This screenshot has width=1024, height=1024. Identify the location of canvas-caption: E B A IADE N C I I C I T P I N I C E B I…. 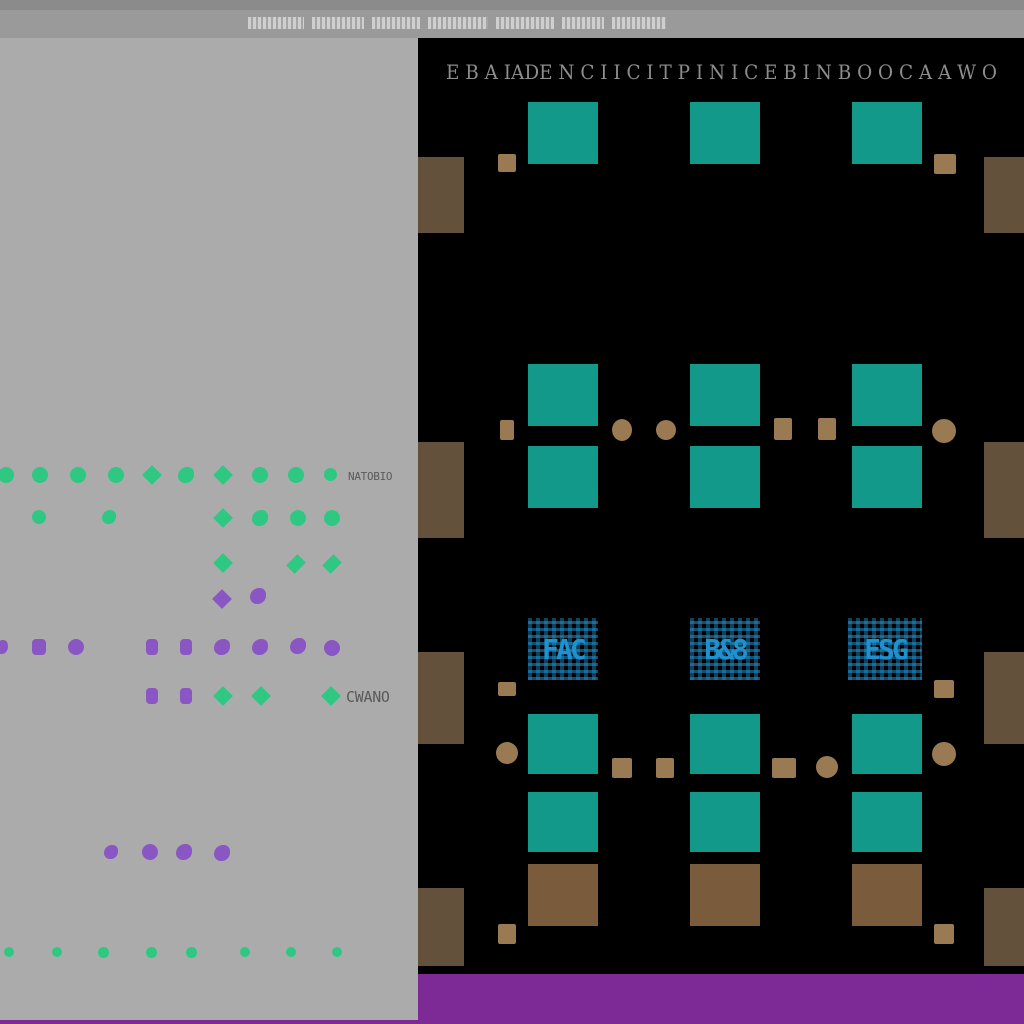
(721, 72).